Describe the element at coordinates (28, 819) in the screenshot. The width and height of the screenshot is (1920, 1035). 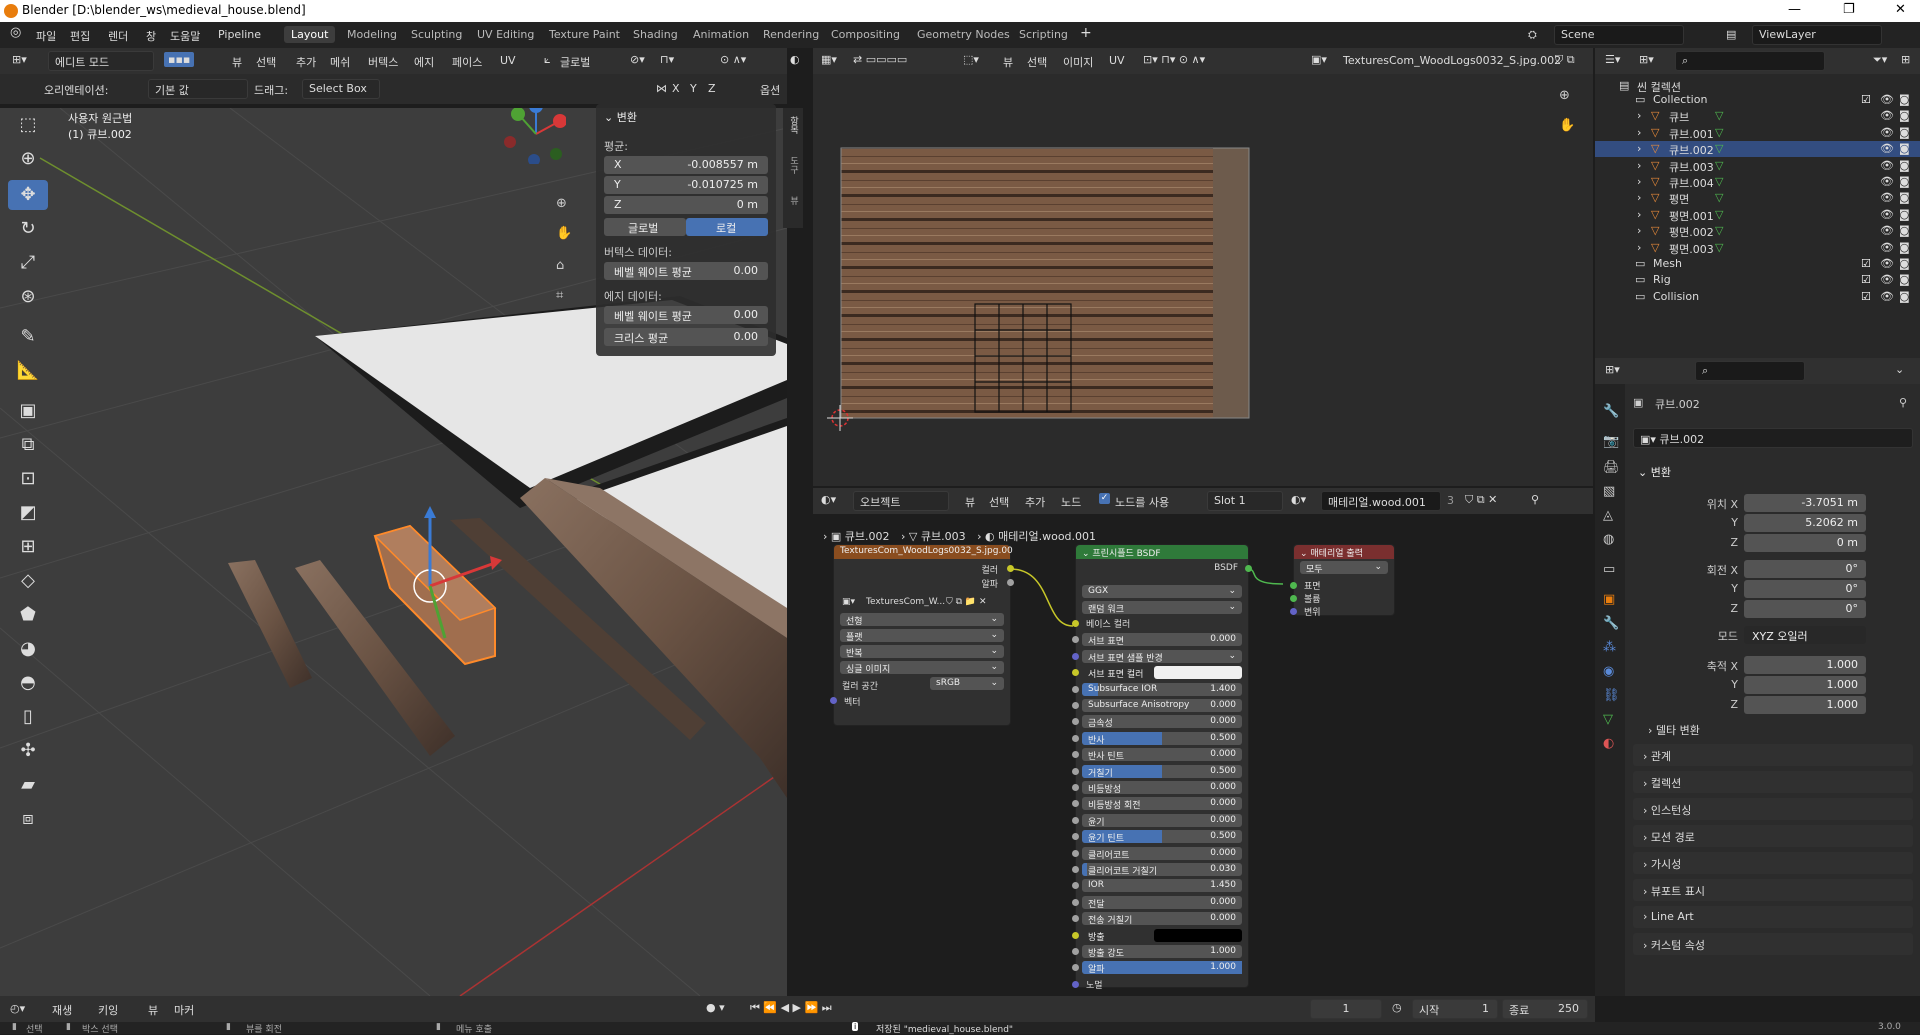
I see `rip-icon: ⧈` at that location.